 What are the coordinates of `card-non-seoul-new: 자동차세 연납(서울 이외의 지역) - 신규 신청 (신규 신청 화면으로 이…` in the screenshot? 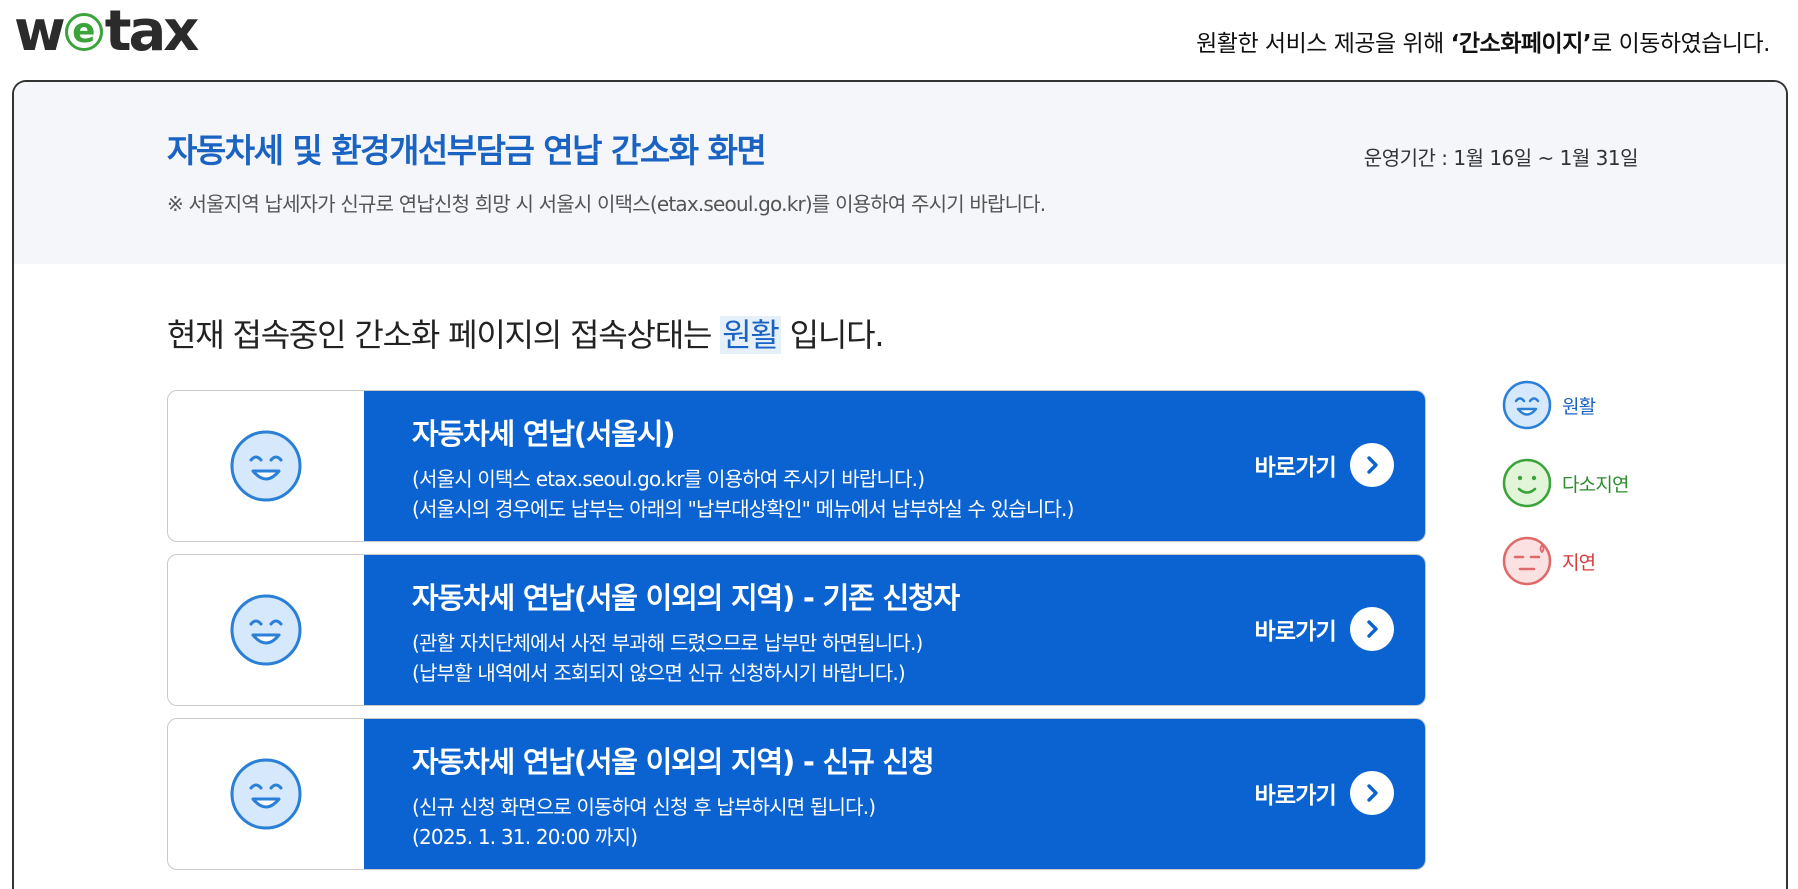 It's located at (796, 794).